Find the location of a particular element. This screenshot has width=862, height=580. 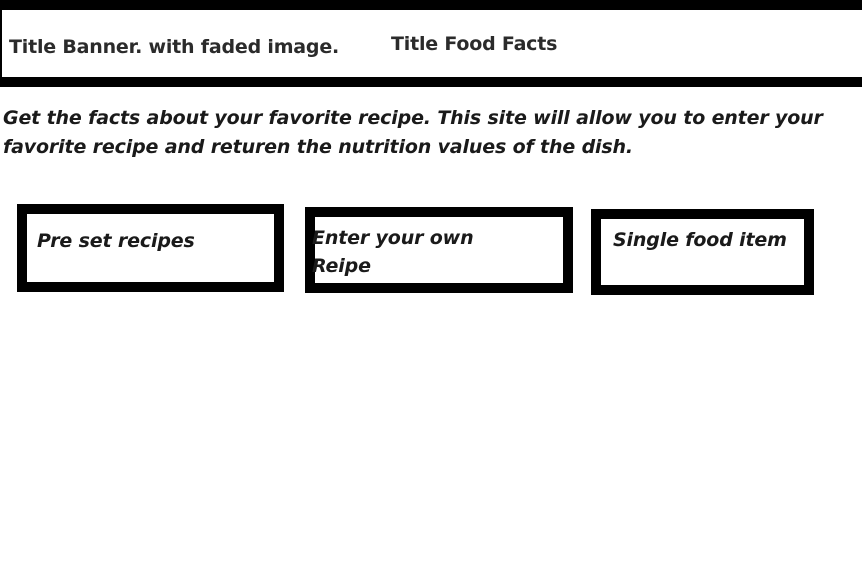

preset-recipes-button: Pre set recipes is located at coordinates (150, 248).